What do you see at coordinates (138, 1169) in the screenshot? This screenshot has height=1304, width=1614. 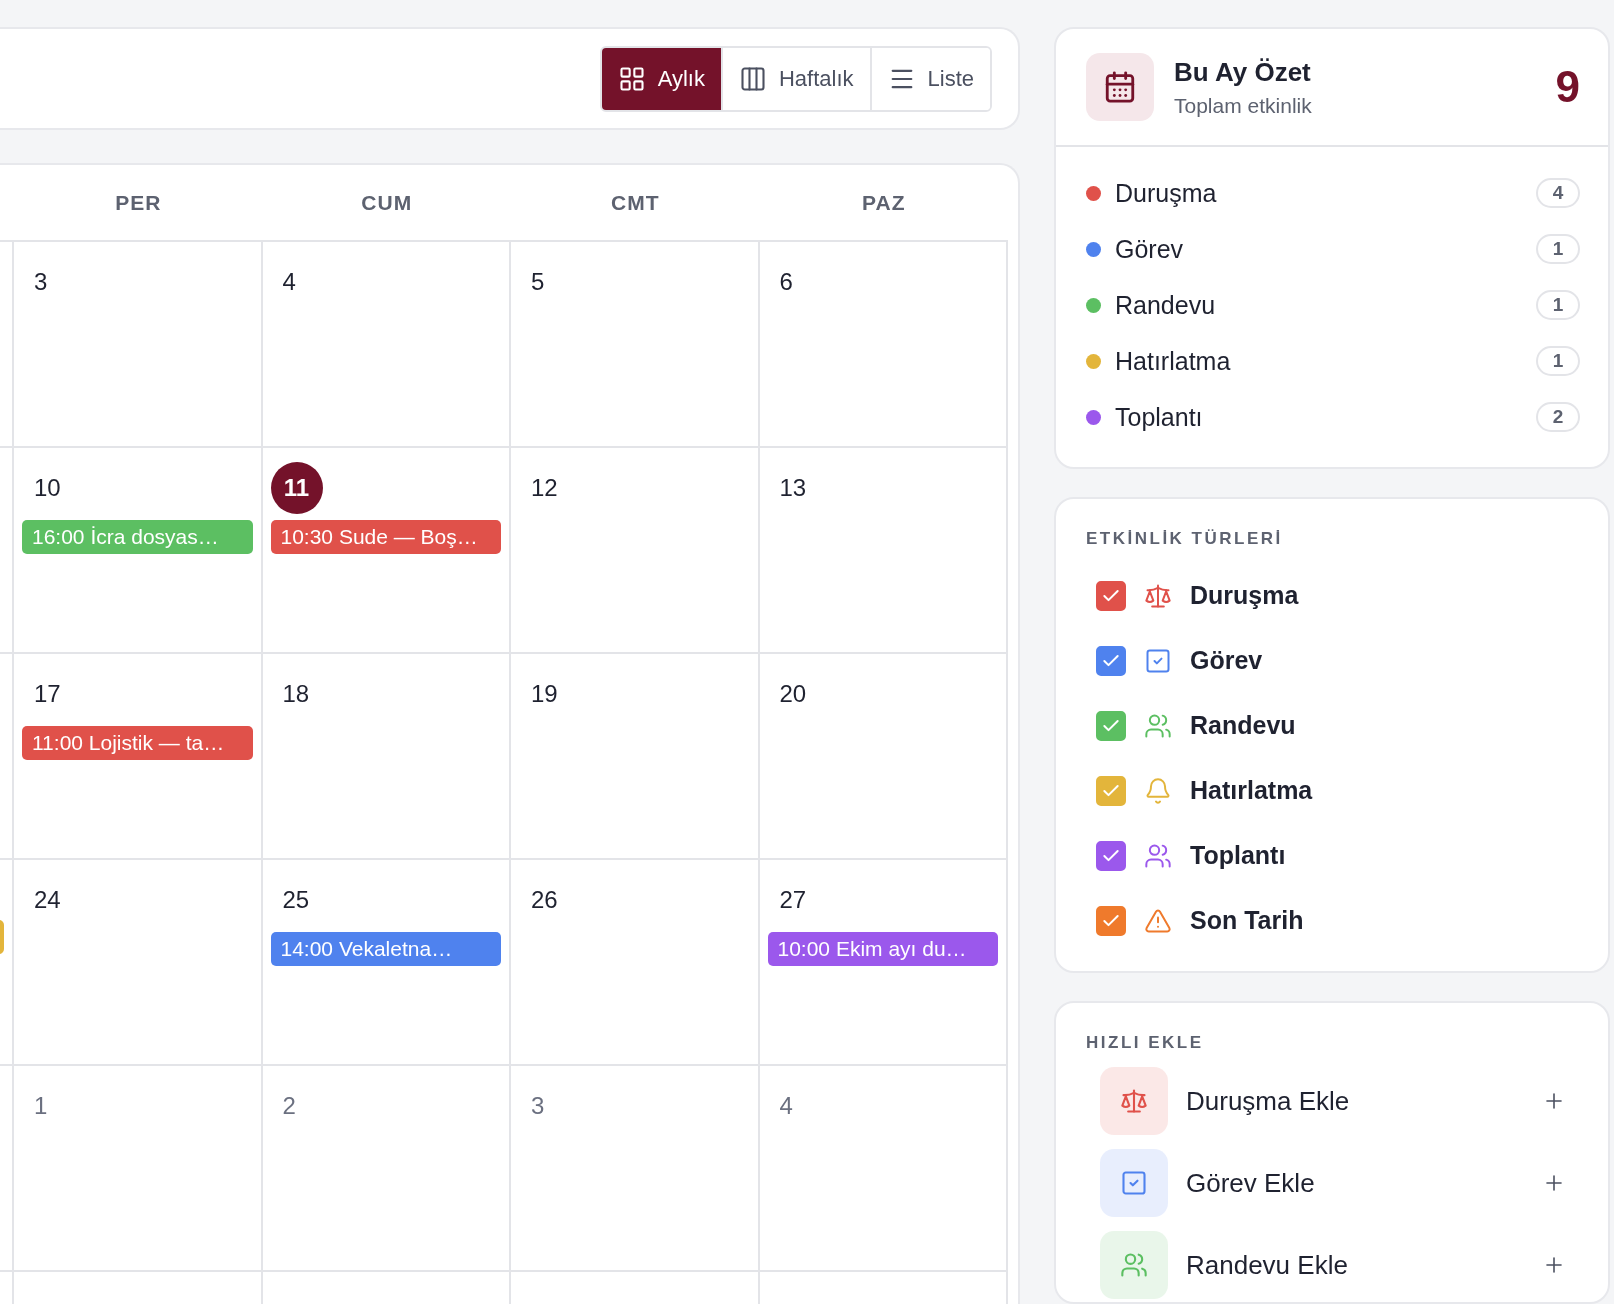 I see `day-cell: 1` at bounding box center [138, 1169].